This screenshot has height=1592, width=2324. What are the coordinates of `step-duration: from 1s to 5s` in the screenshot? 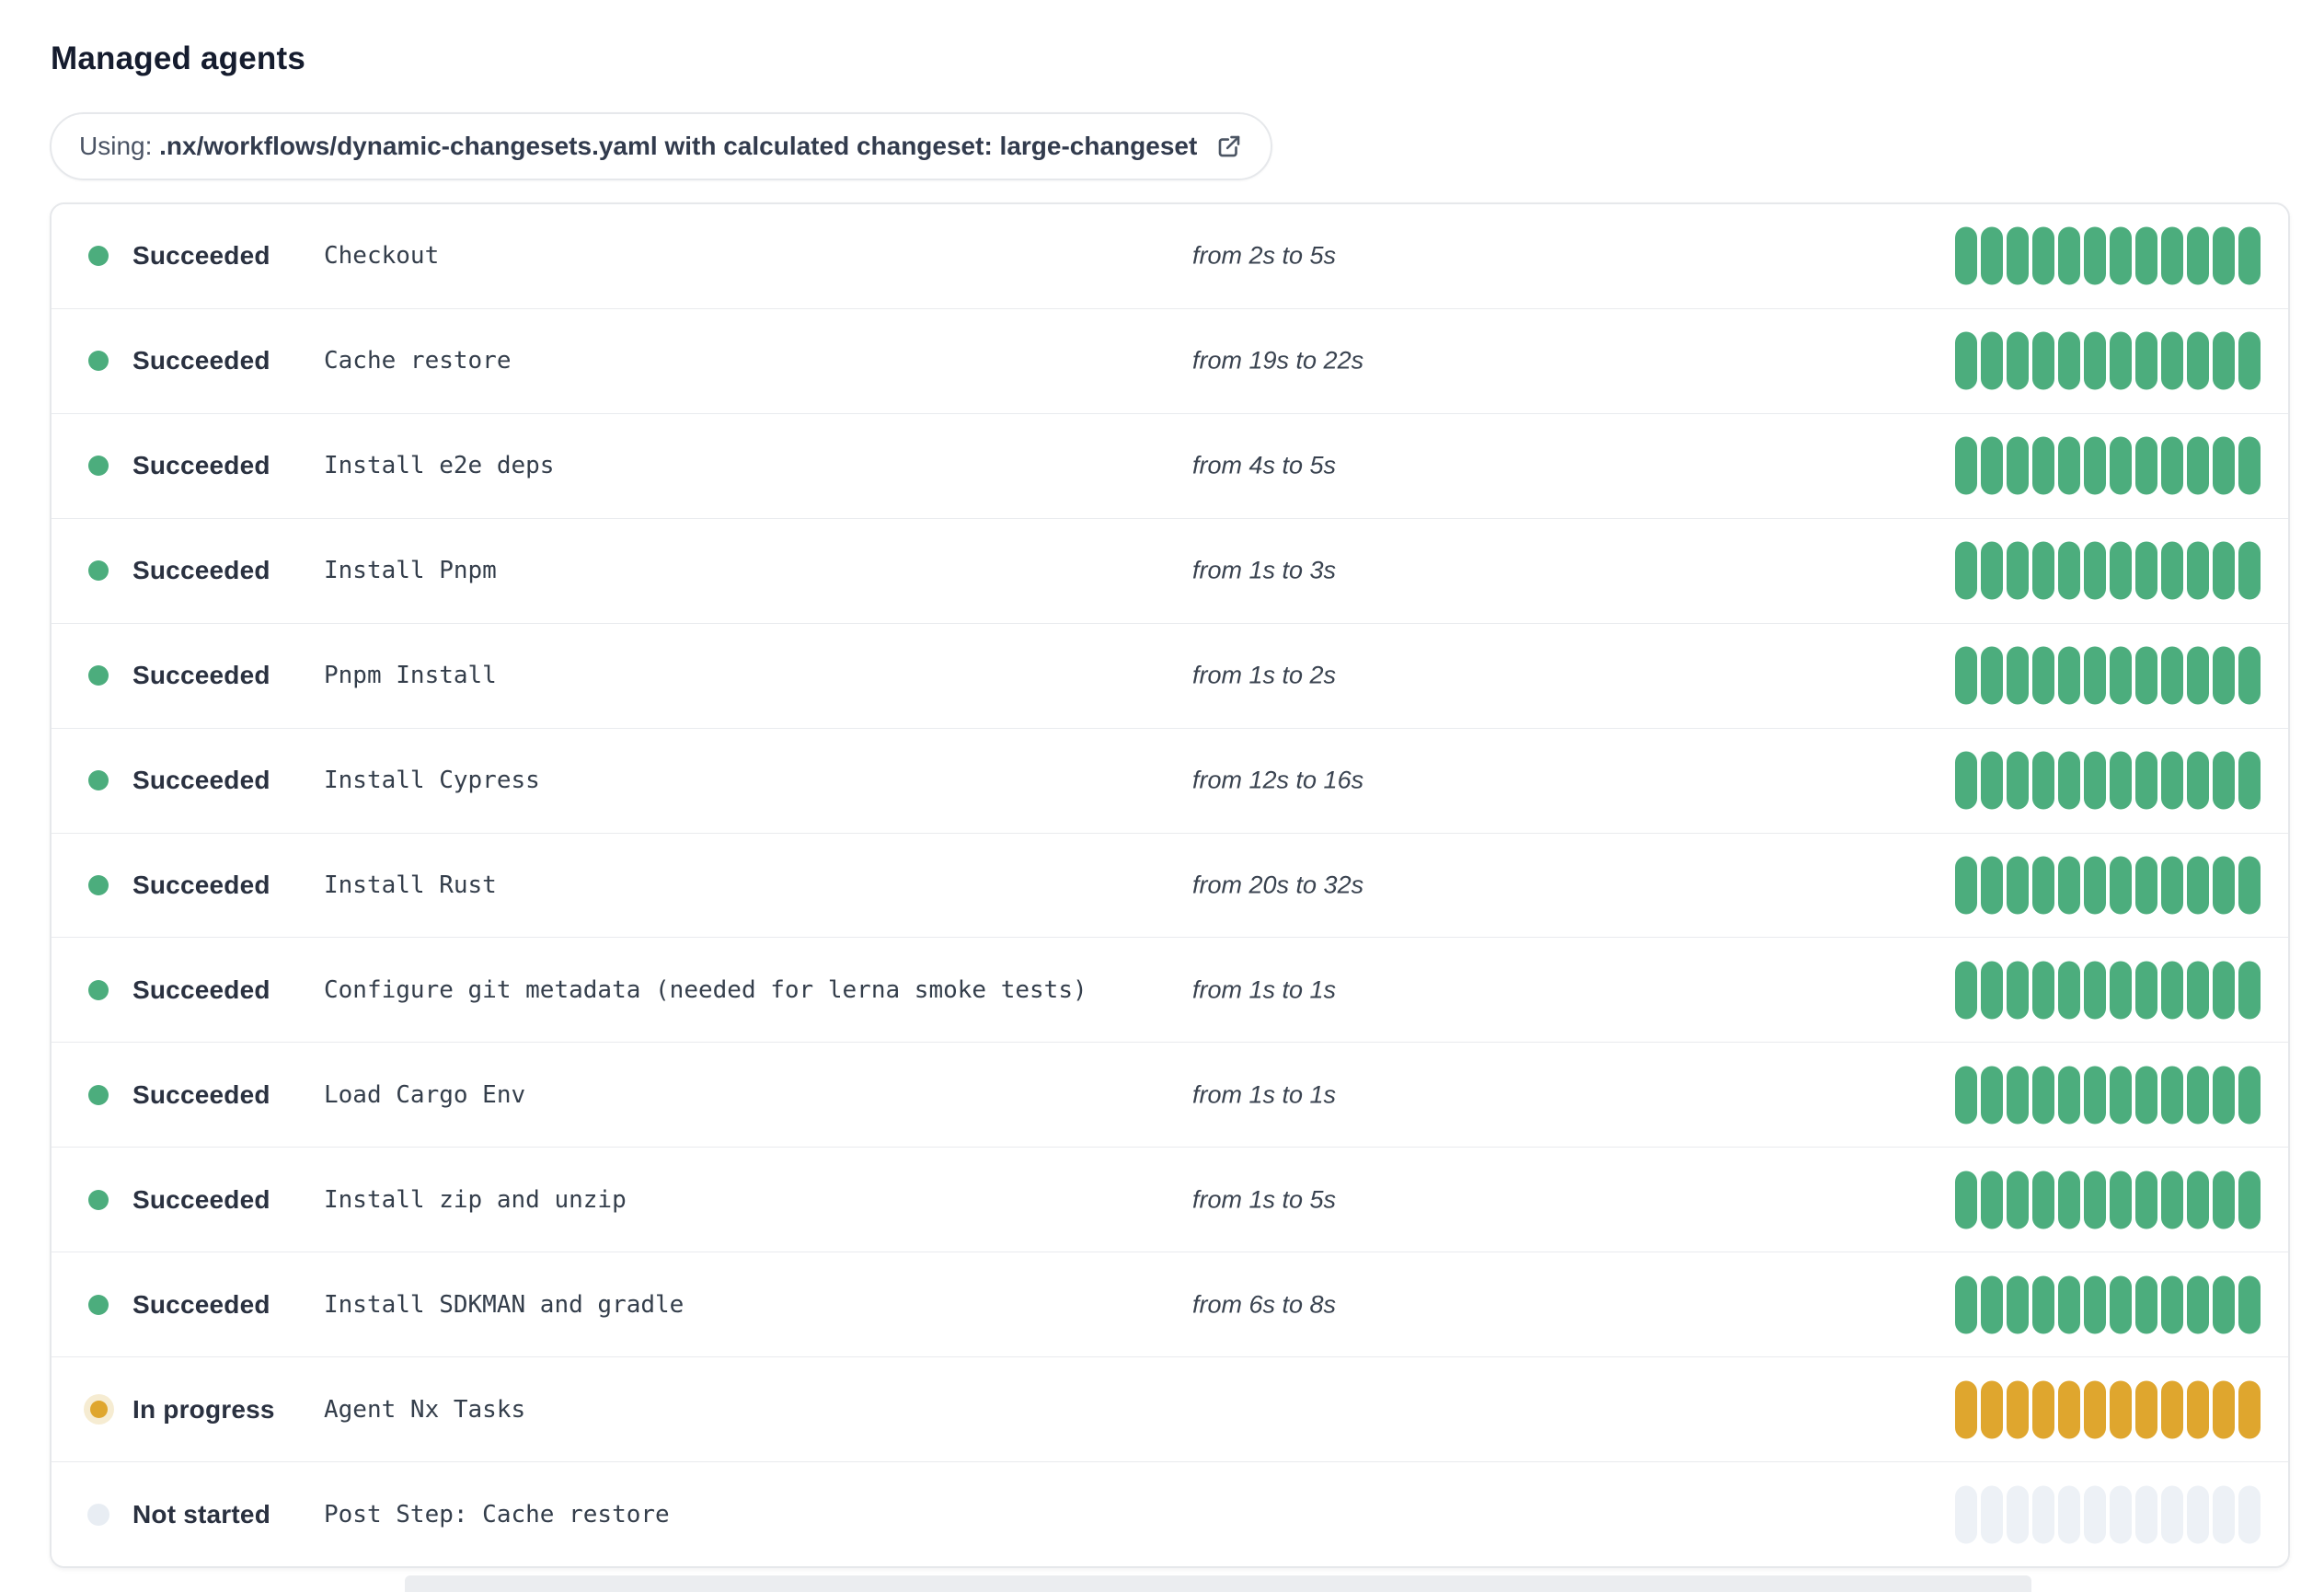 It's located at (1264, 1199).